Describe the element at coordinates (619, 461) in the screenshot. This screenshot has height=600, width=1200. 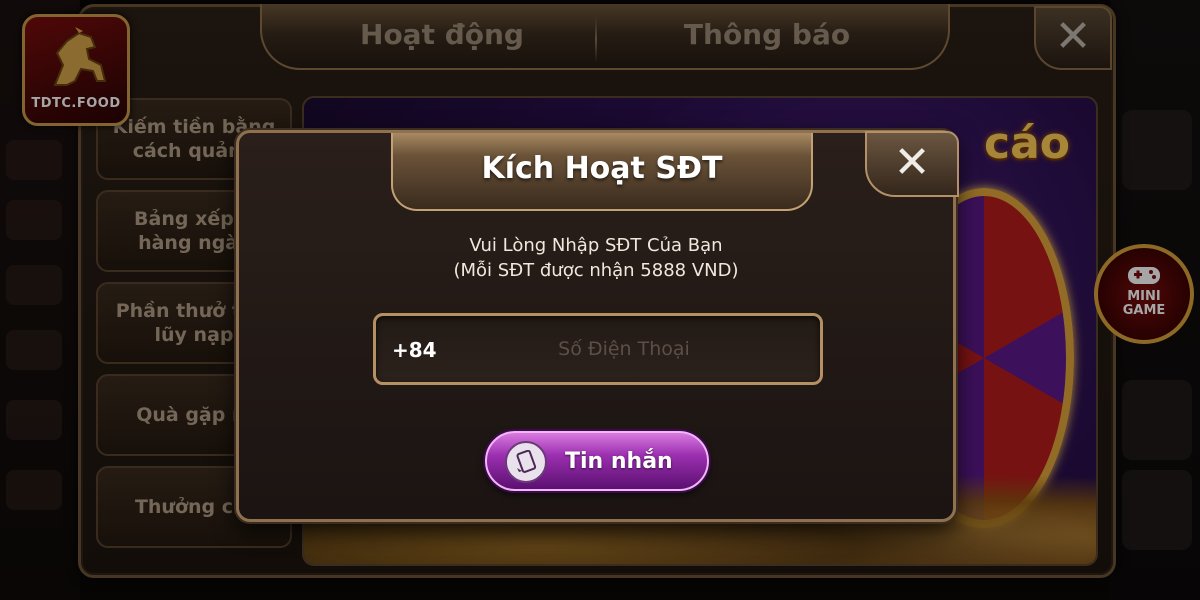
I see `sms-button-label: Tin nhắn` at that location.